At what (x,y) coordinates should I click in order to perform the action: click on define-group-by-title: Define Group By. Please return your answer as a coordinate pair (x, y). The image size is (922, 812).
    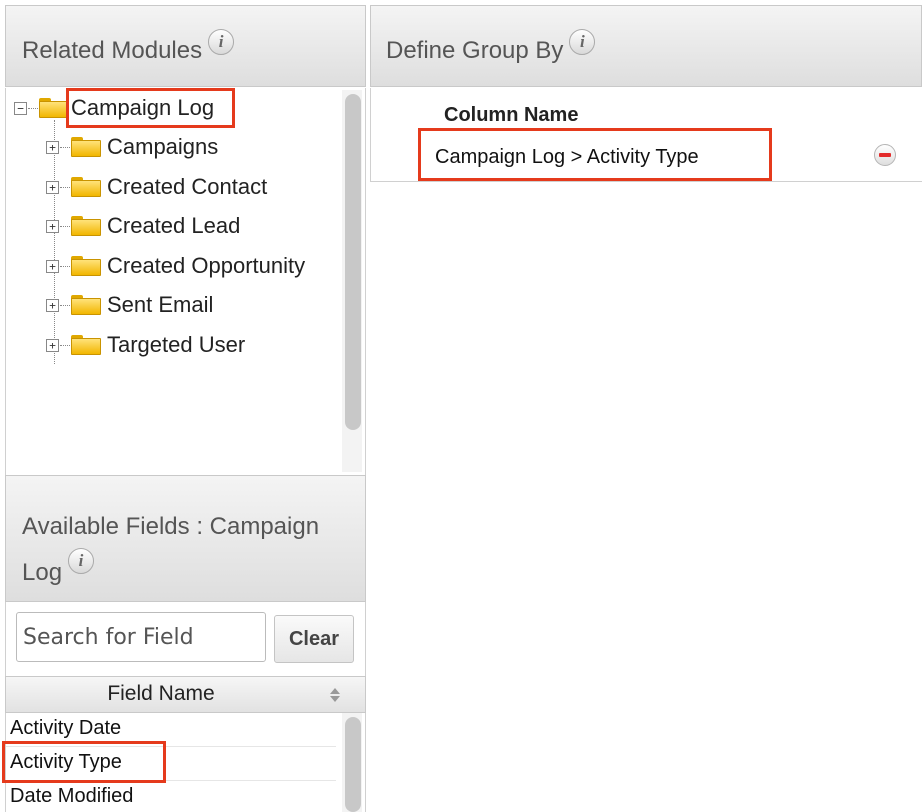
    Looking at the image, I should click on (475, 50).